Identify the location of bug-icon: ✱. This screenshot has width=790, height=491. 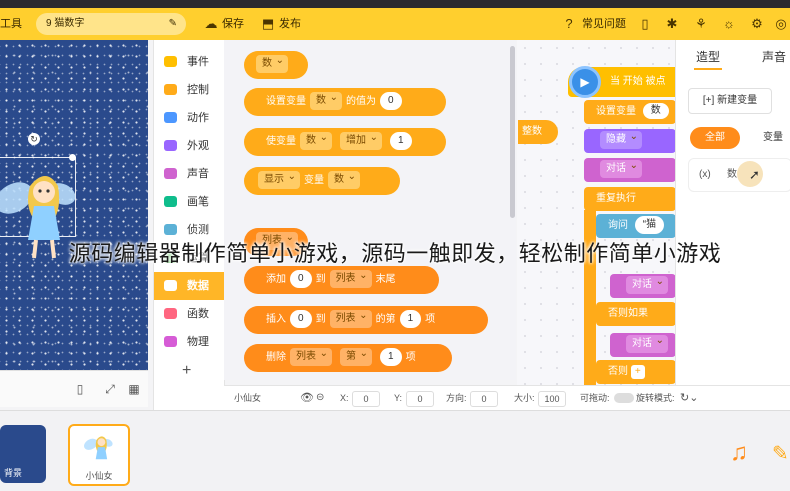
(672, 24).